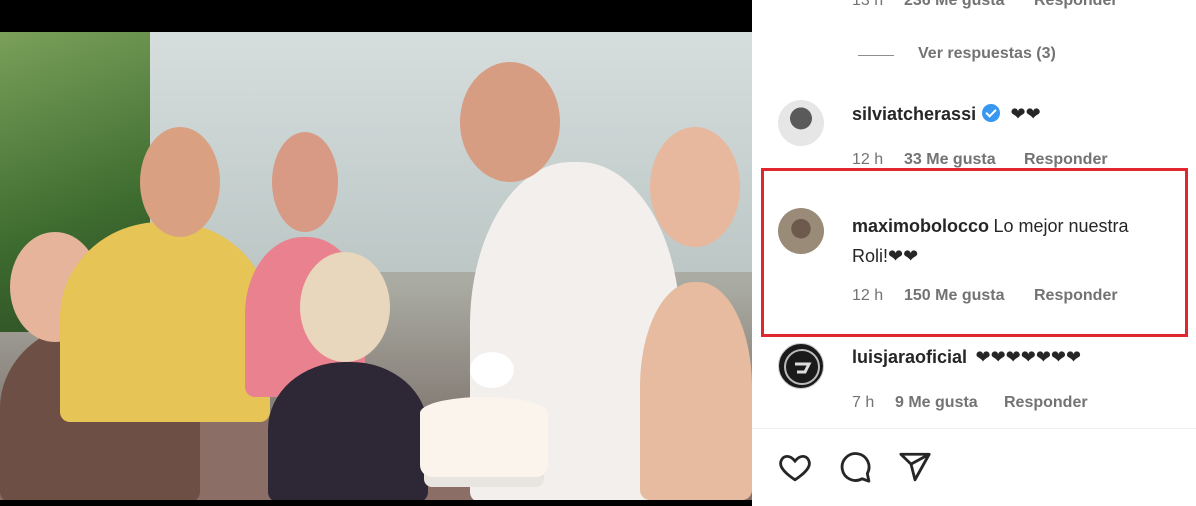  I want to click on comment-likes: 9 Me gusta, so click(936, 402).